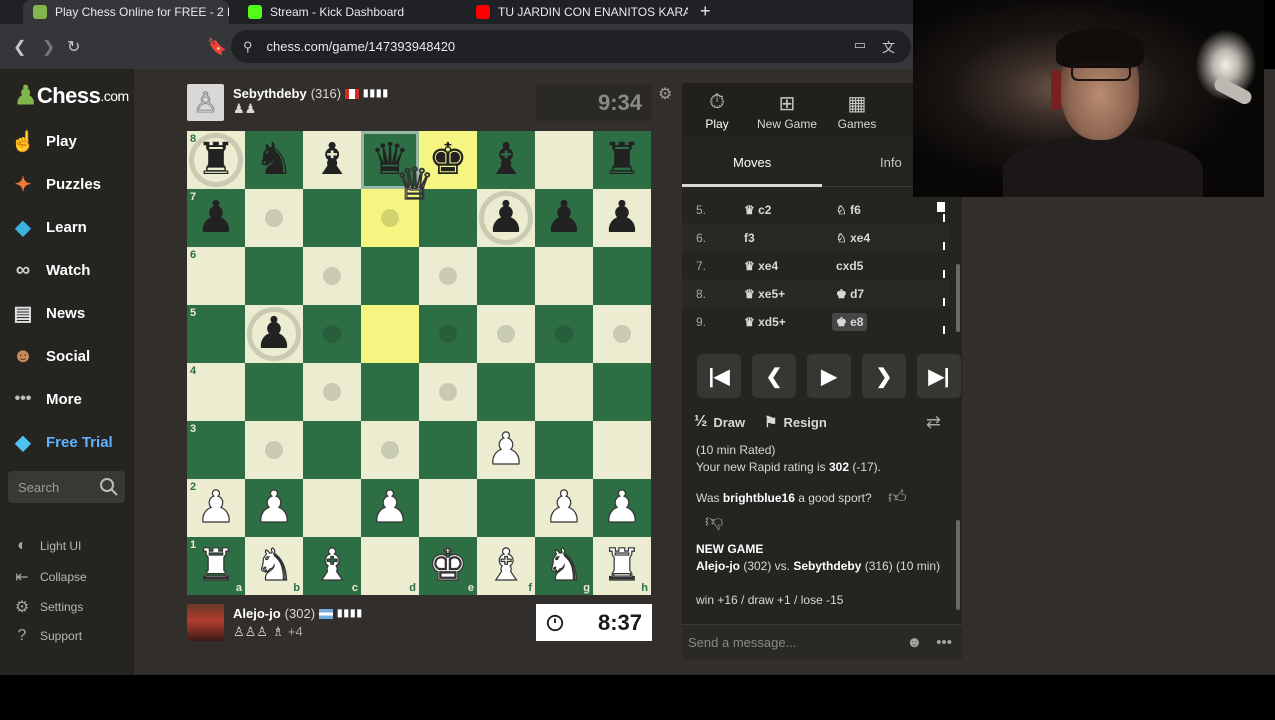 This screenshot has width=1275, height=720. Describe the element at coordinates (564, 276) in the screenshot. I see `square-g6` at that location.